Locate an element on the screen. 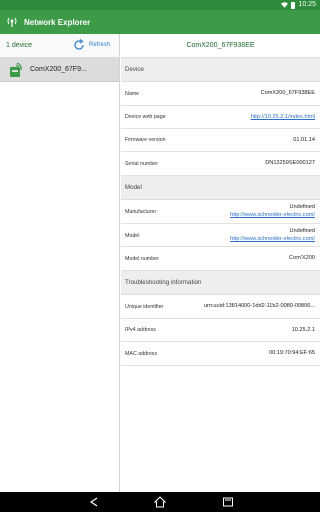  row-manufacturer-value: Undefined is located at coordinates (302, 207).